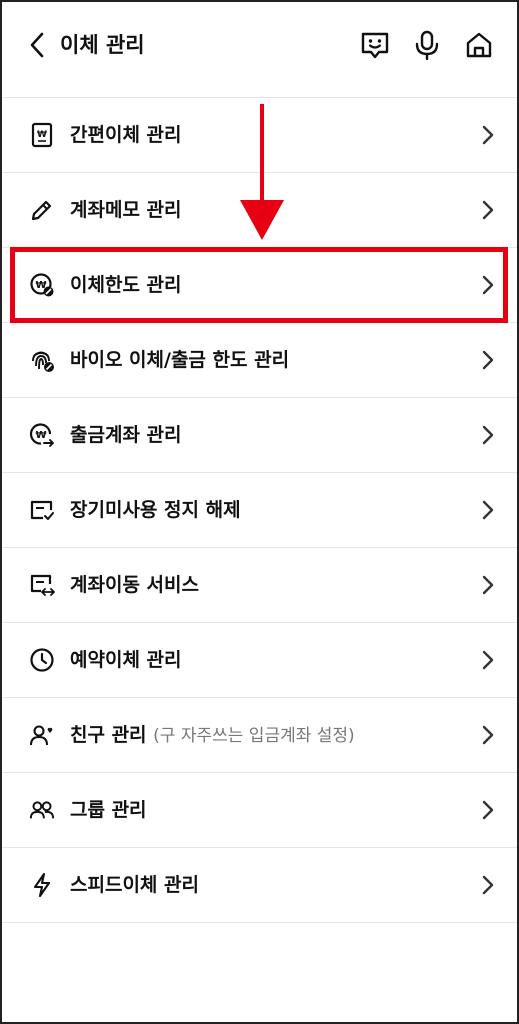 The height and width of the screenshot is (1024, 519). What do you see at coordinates (42, 660) in the screenshot?
I see `clock-icon` at bounding box center [42, 660].